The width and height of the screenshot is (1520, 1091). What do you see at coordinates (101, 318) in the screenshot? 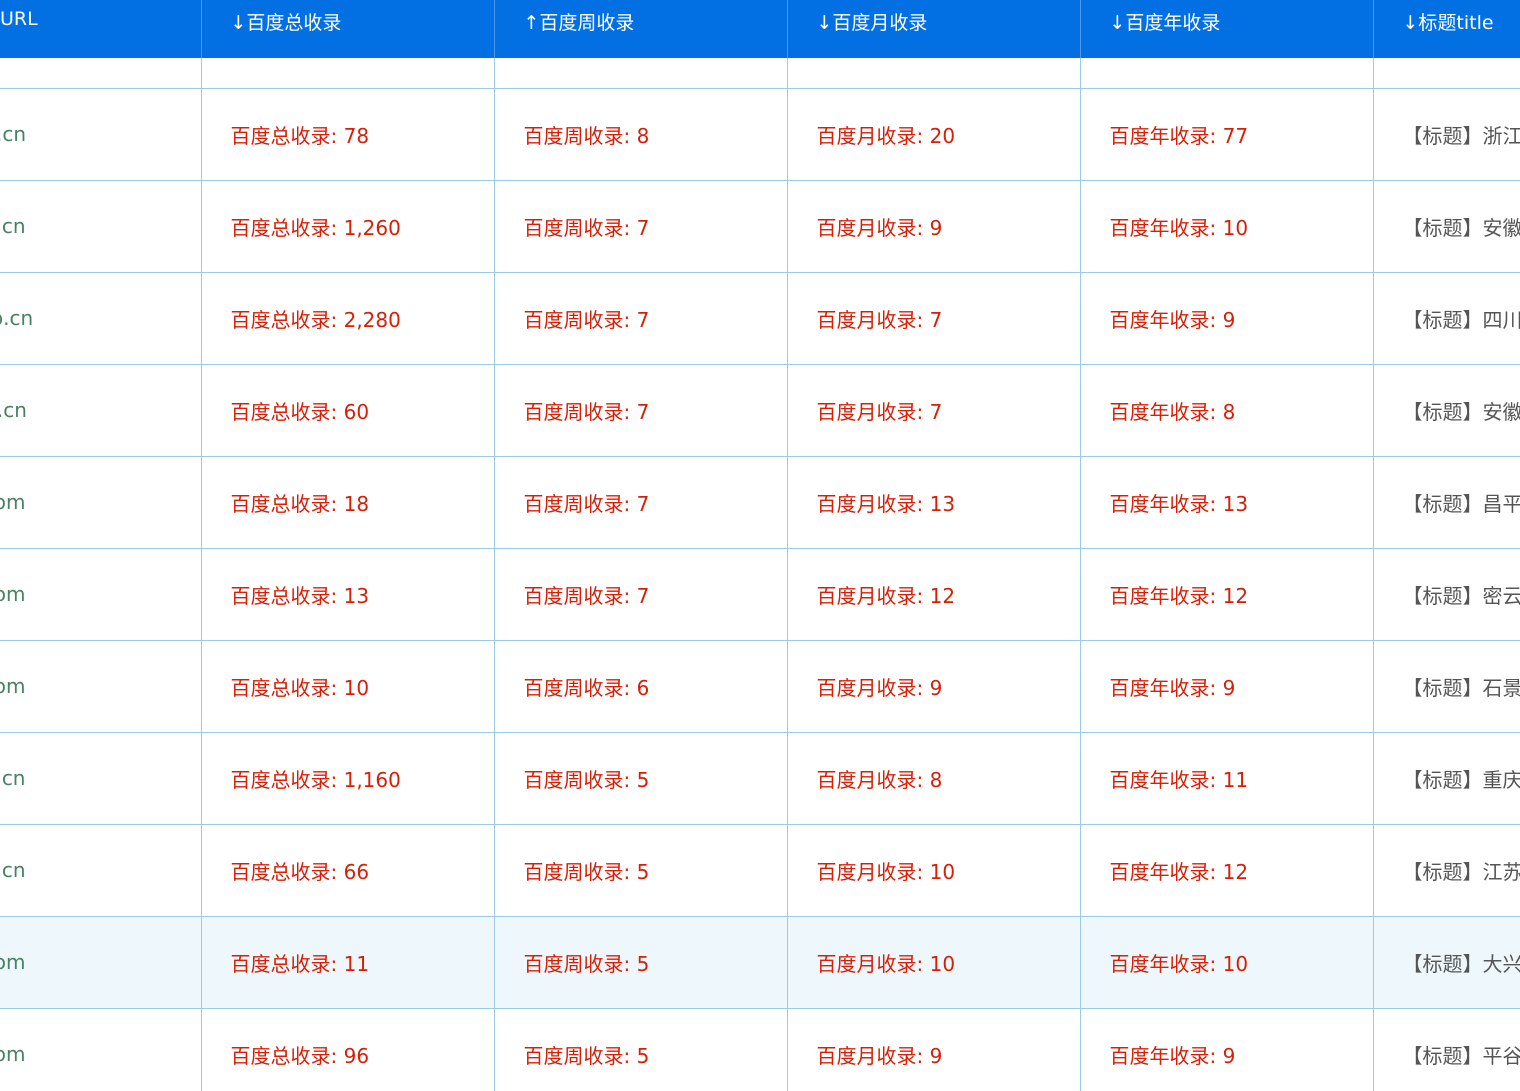
I see `url-link: bbgfnhp.cn` at bounding box center [101, 318].